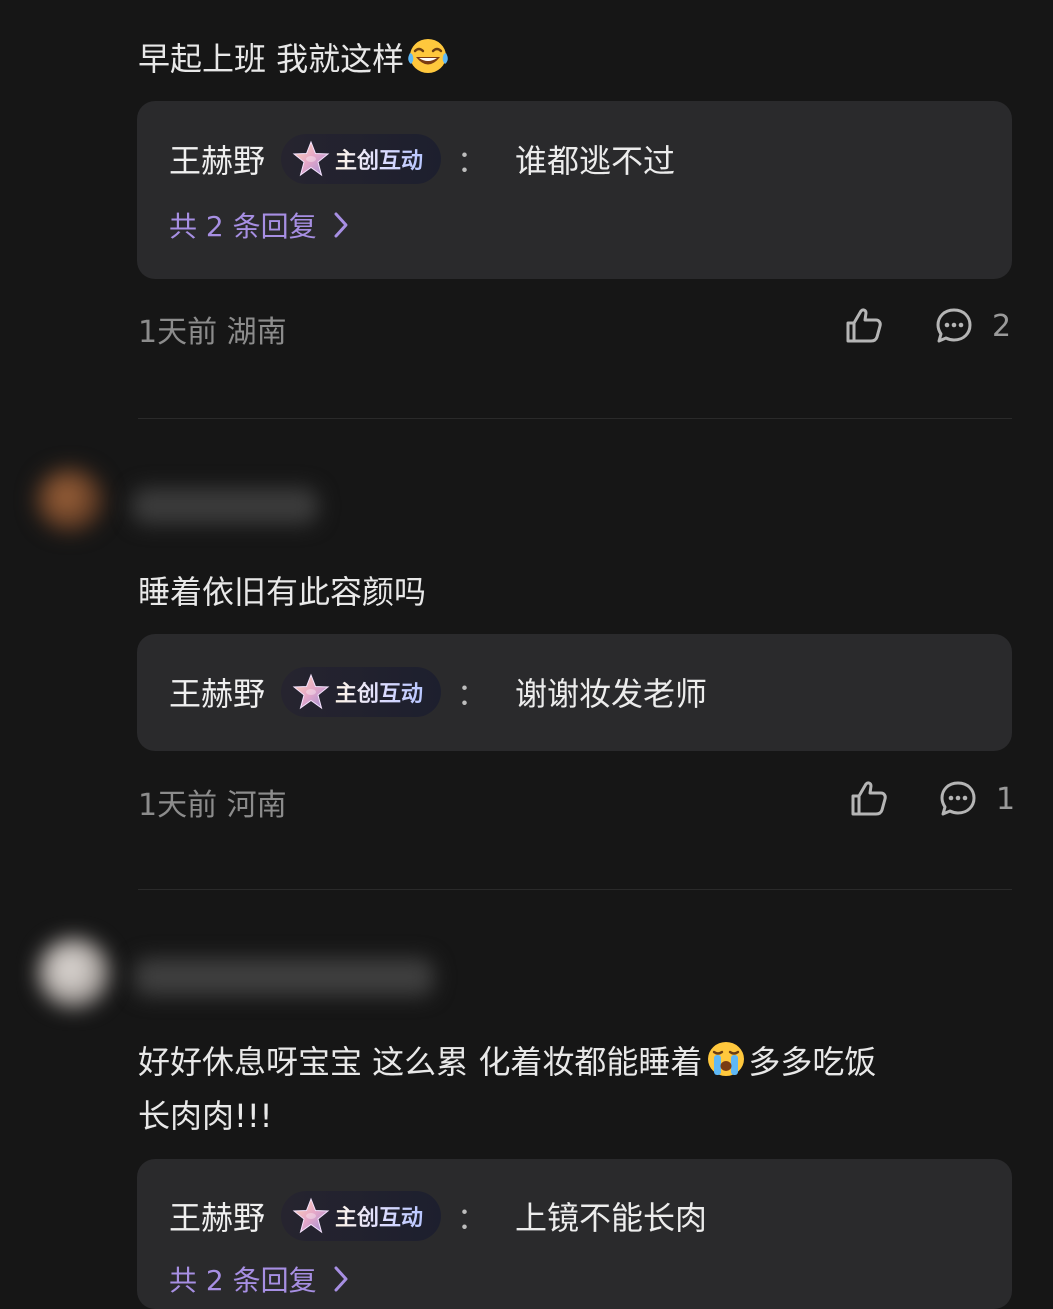 The width and height of the screenshot is (1053, 1309). I want to click on comment-meta: 1天前 河南, so click(212, 802).